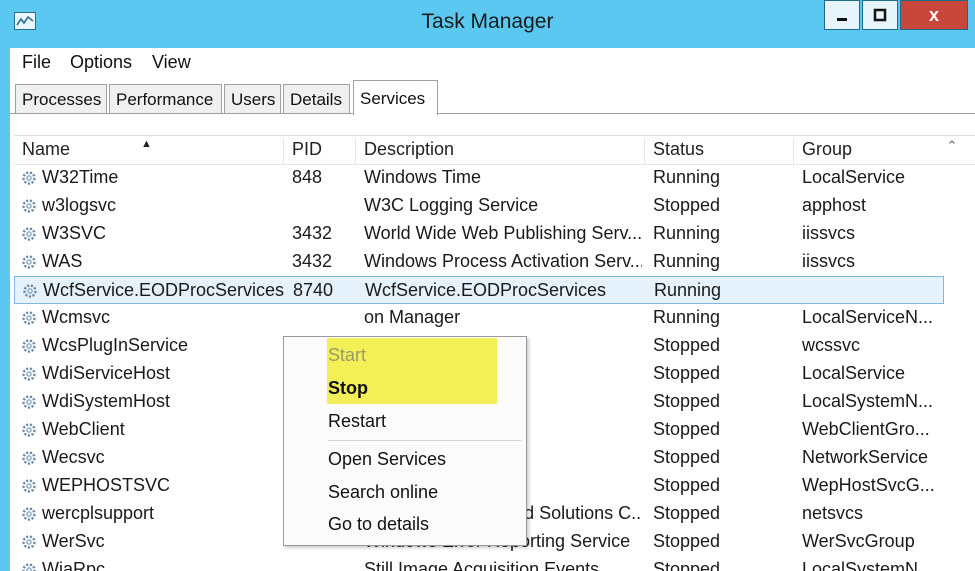 The width and height of the screenshot is (975, 571). What do you see at coordinates (952, 150) in the screenshot?
I see `scroll-up-arrow-icon: ⌃` at bounding box center [952, 150].